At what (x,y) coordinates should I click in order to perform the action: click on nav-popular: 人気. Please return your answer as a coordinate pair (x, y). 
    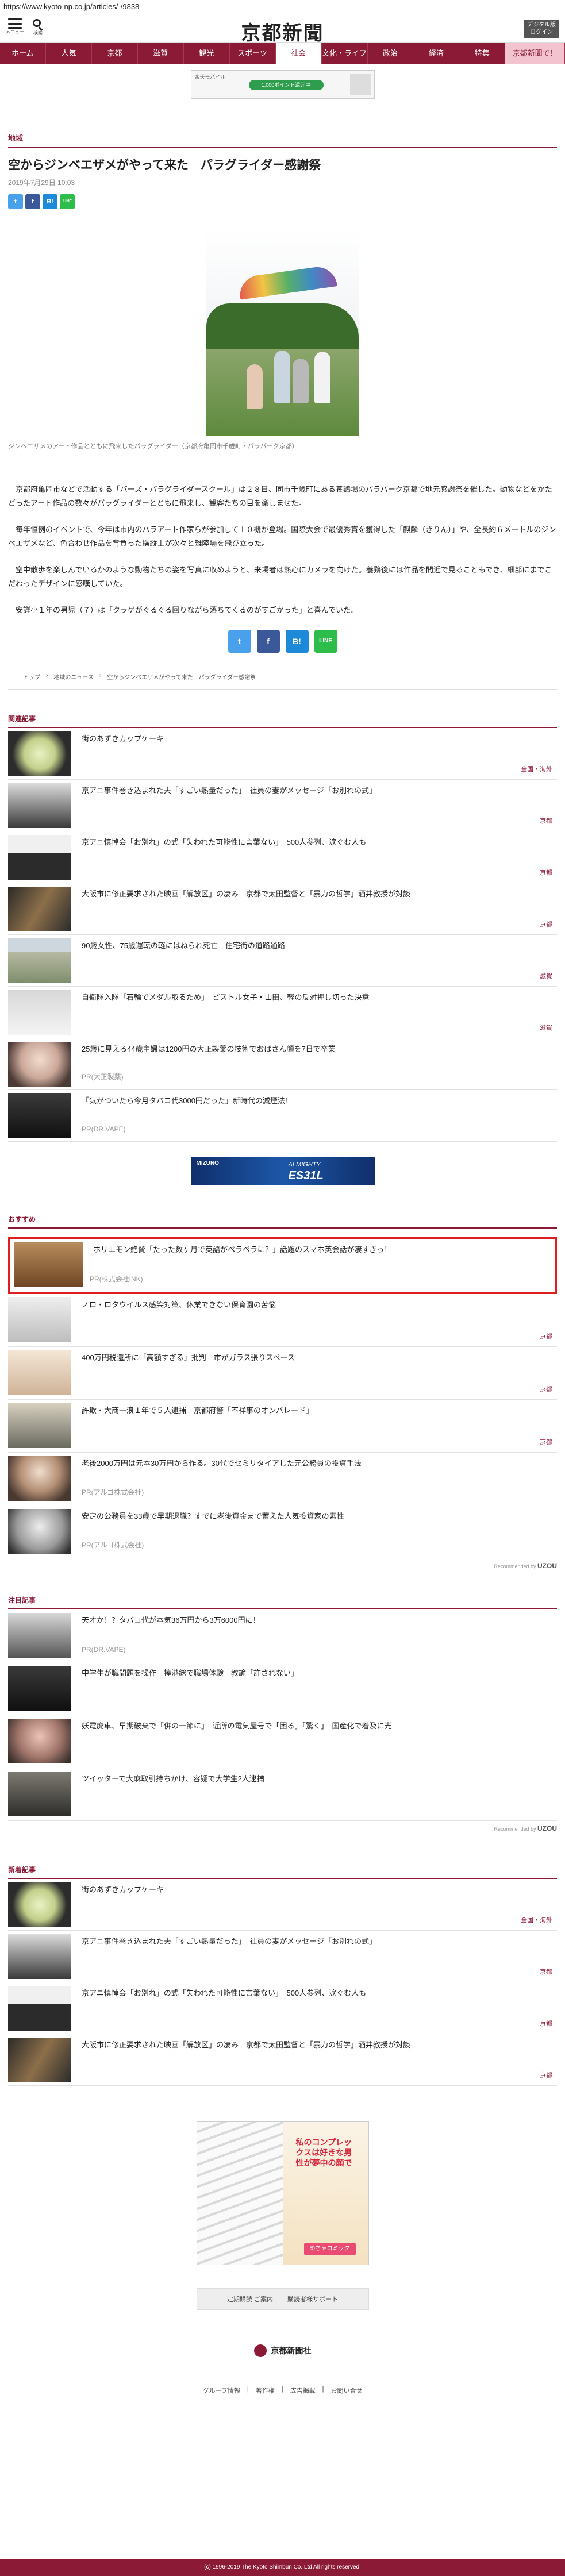
    Looking at the image, I should click on (69, 53).